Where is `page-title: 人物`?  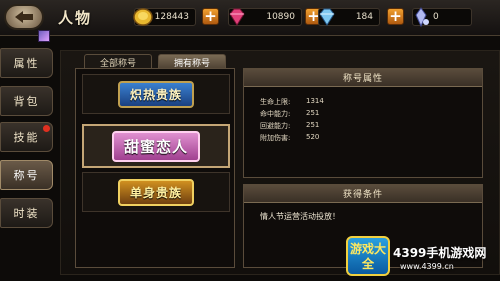 page-title: 人物 is located at coordinates (75, 18).